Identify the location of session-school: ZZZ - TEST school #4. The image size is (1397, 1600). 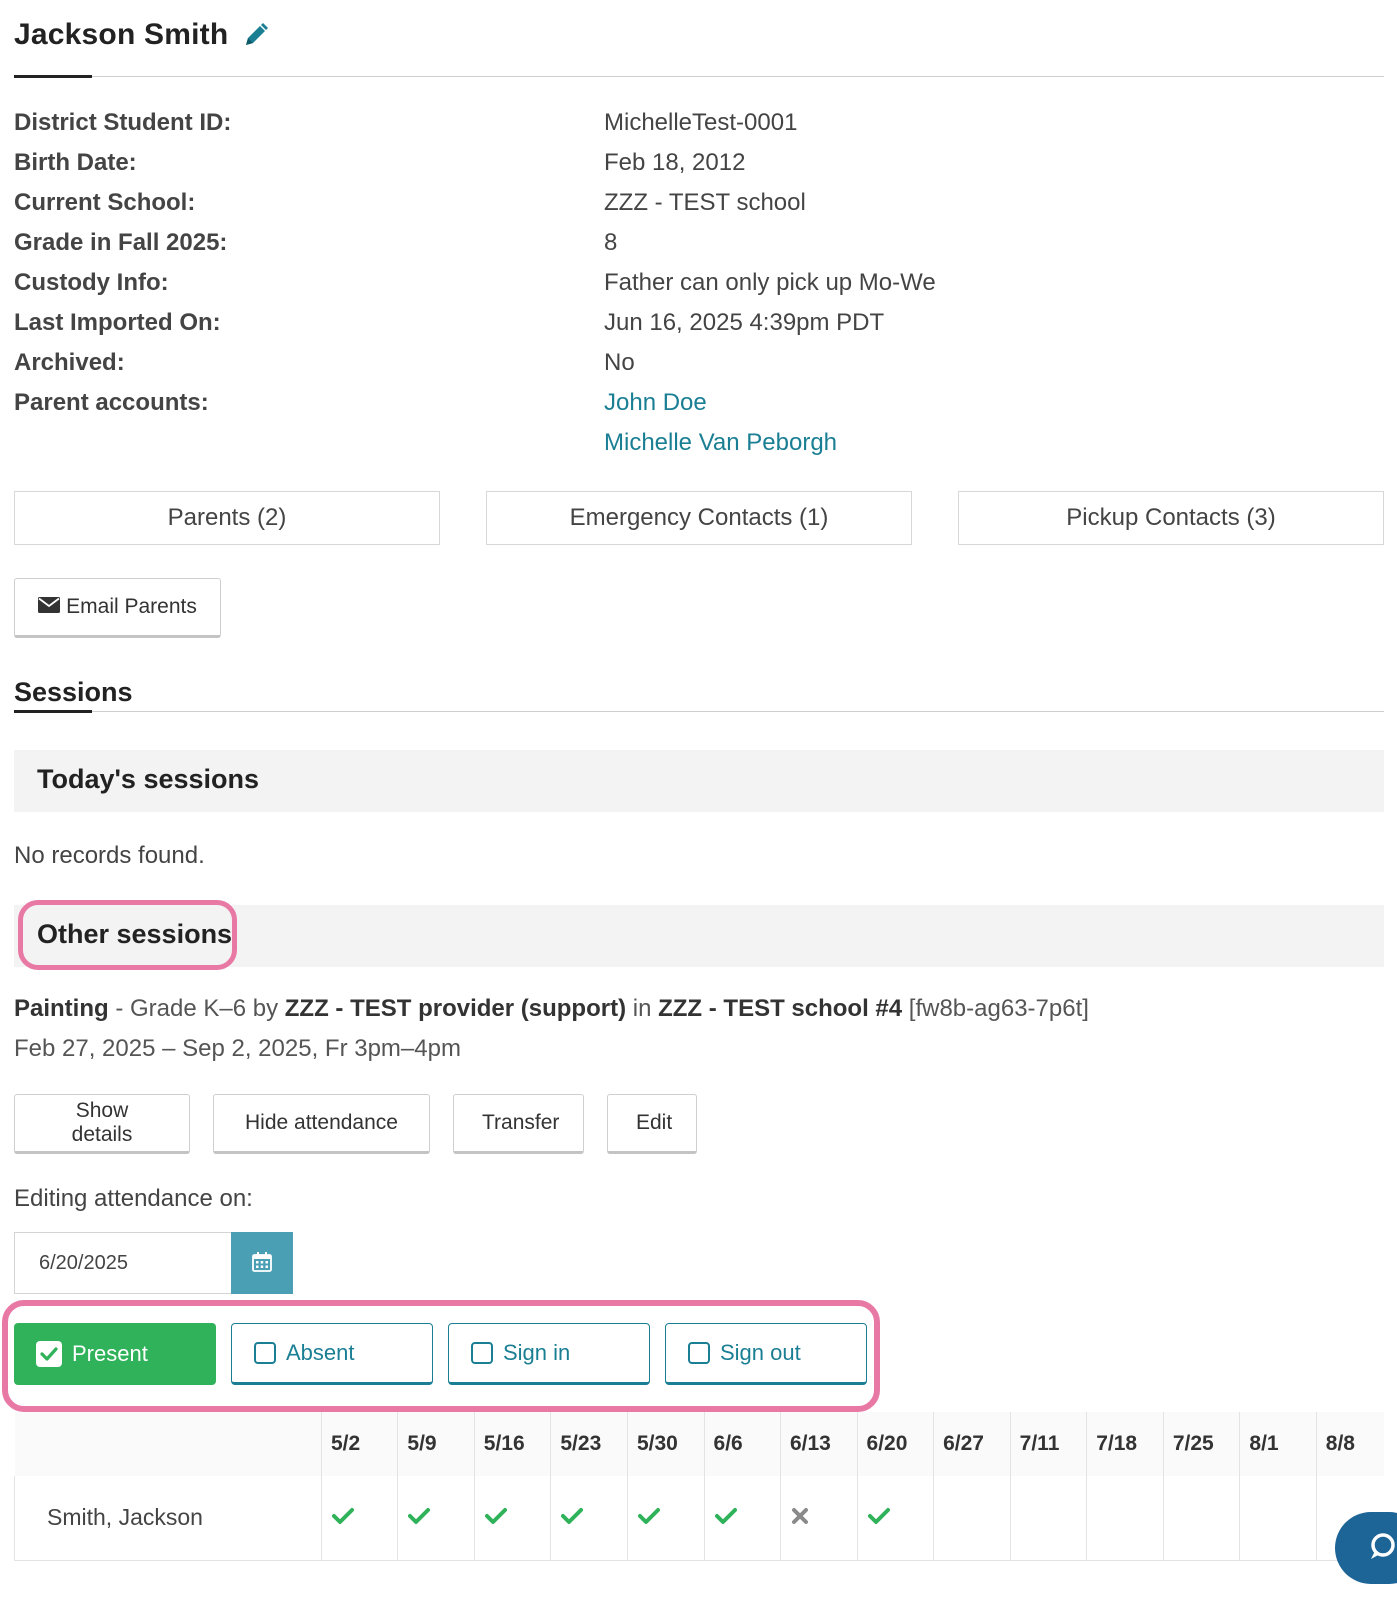
(780, 1008).